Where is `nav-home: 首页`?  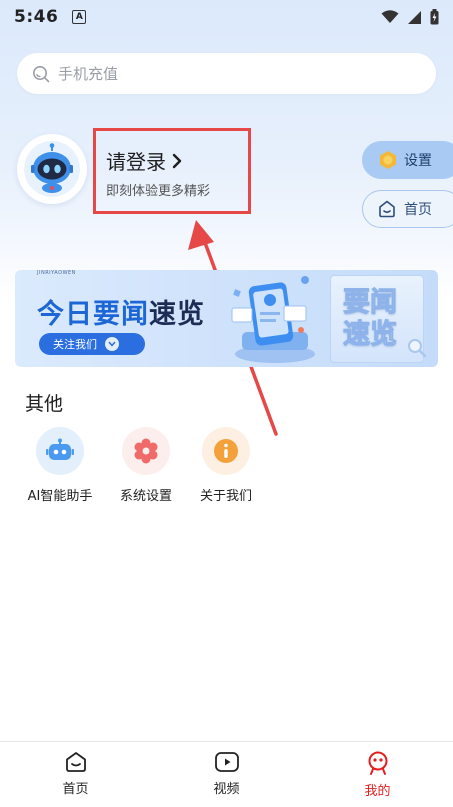
nav-home: 首页 is located at coordinates (75, 774).